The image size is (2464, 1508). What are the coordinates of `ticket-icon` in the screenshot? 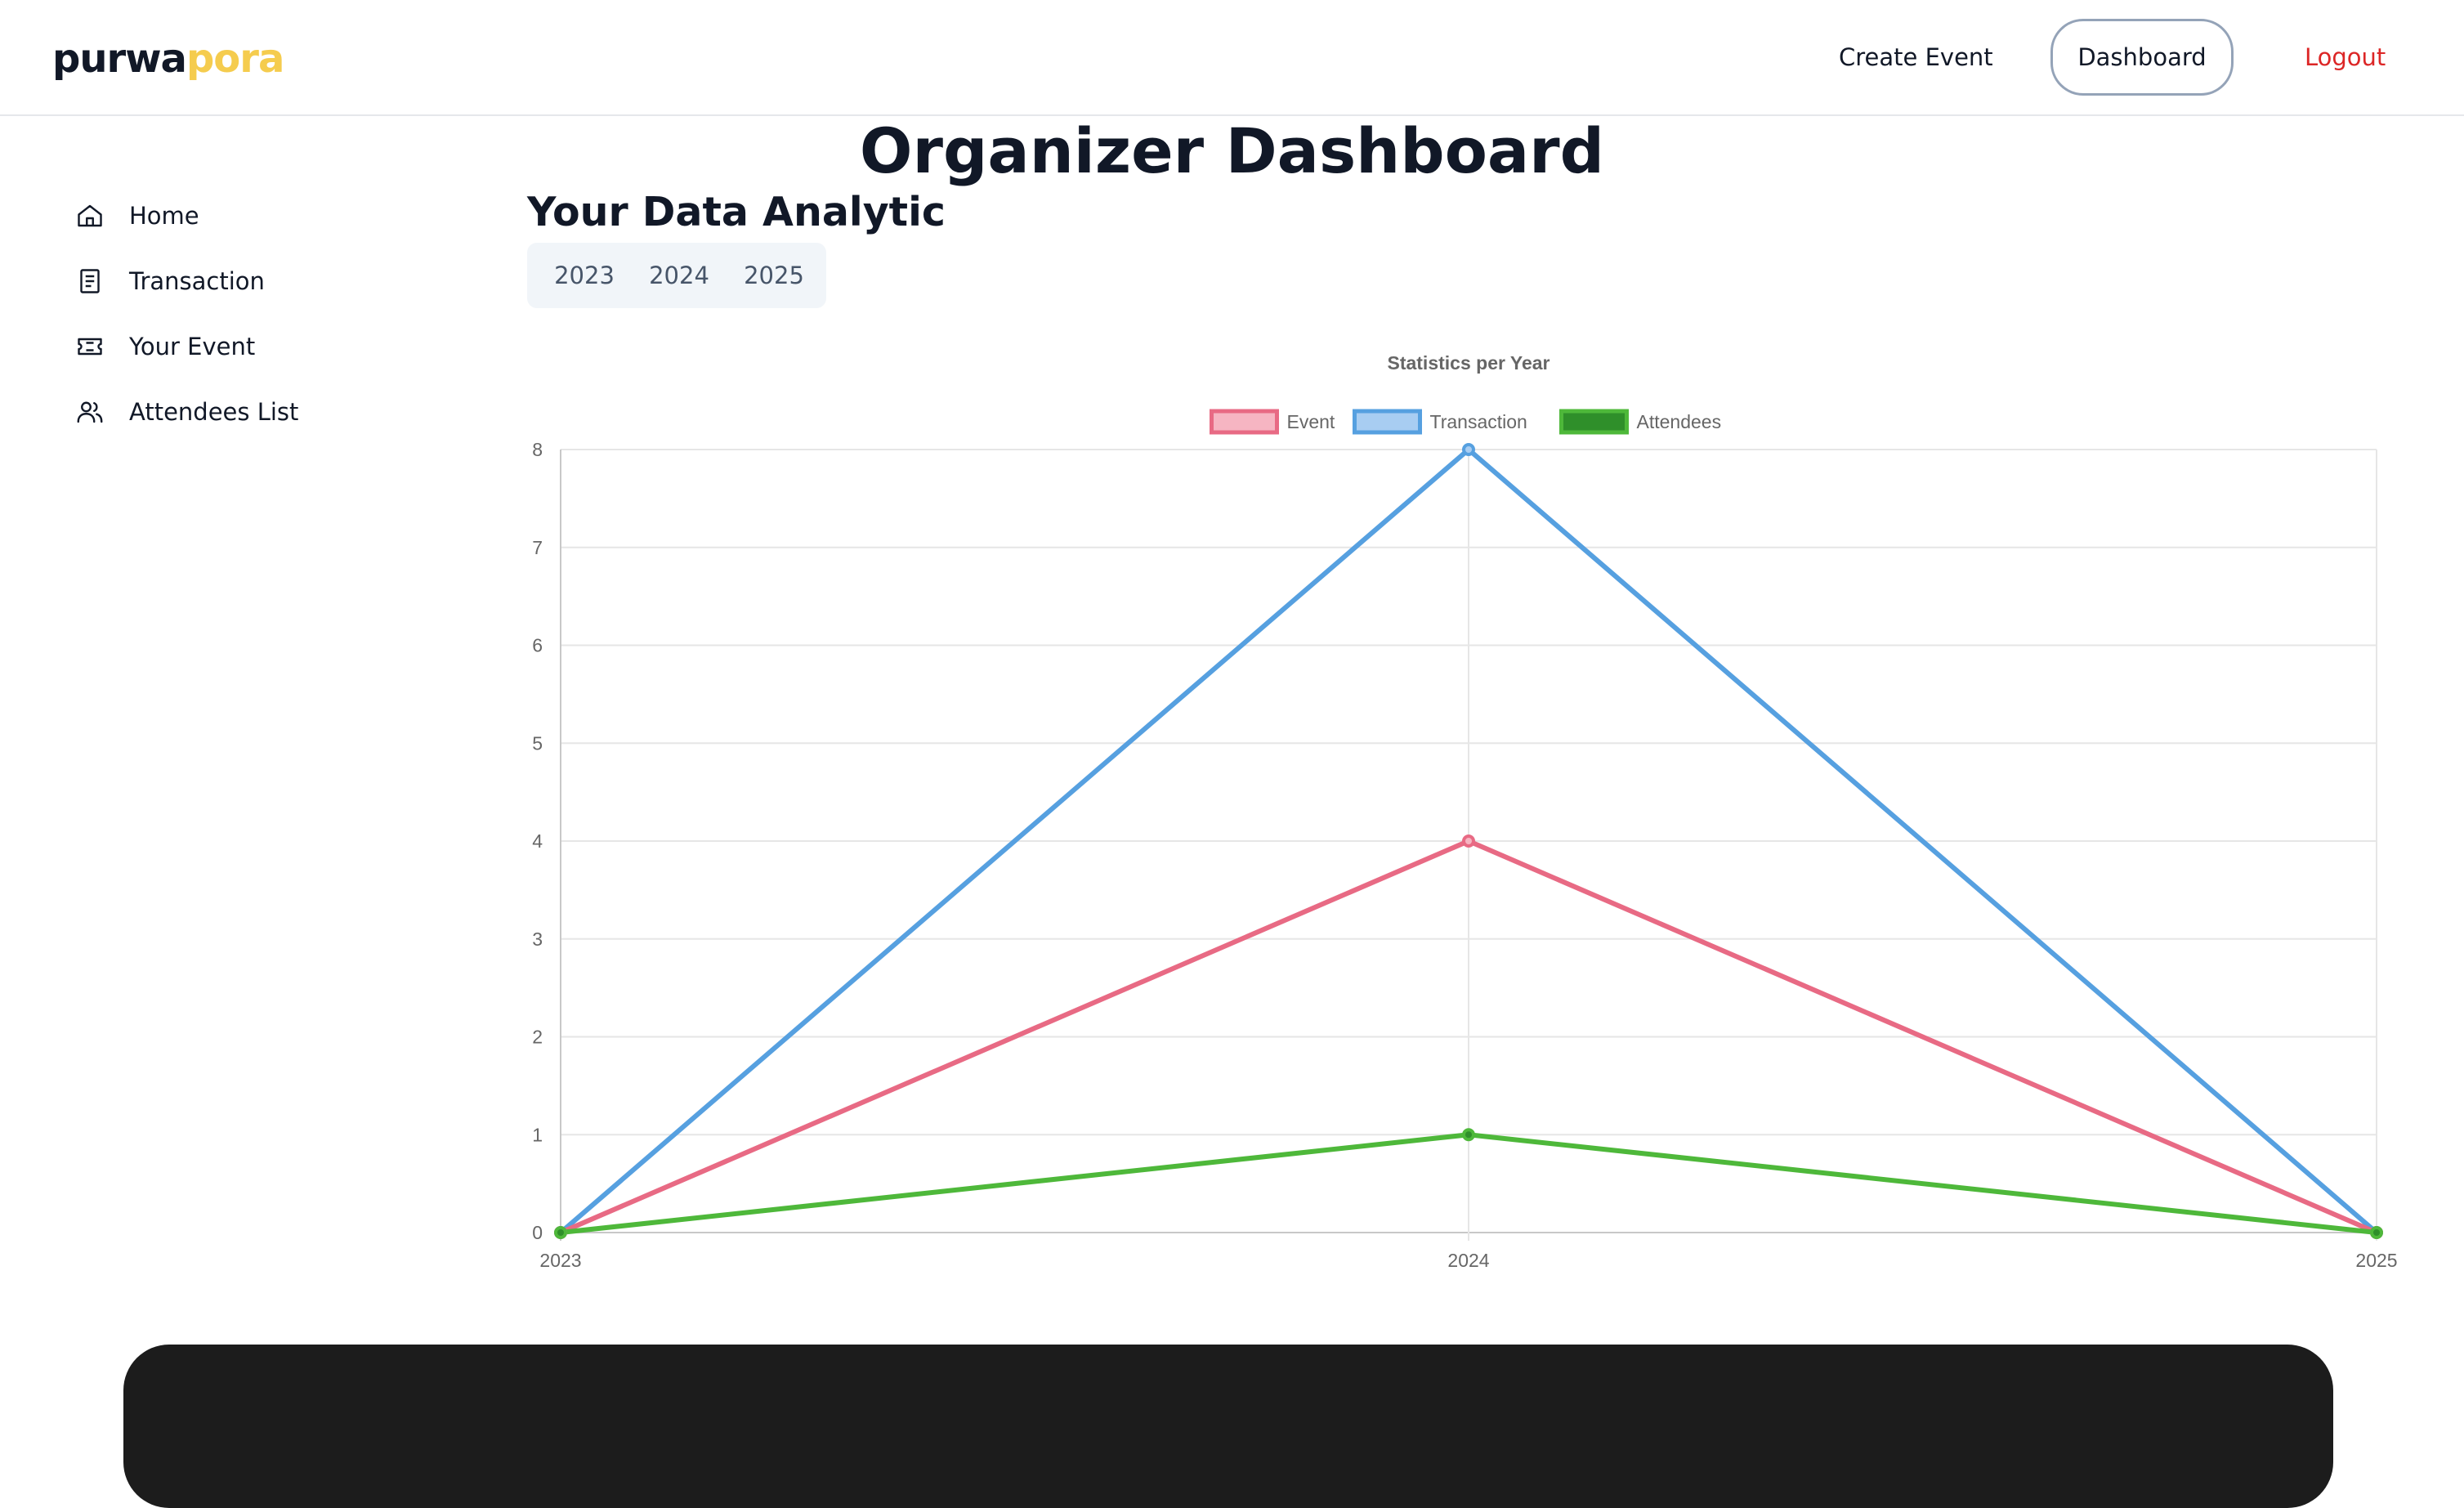 It's located at (90, 347).